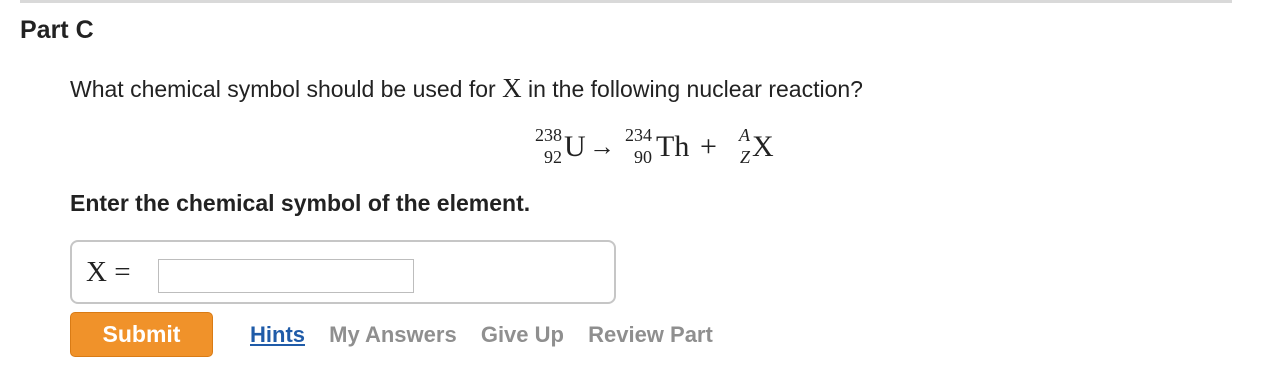 The height and width of the screenshot is (374, 1284). What do you see at coordinates (650, 334) in the screenshot?
I see `review-part-link: Review Part` at bounding box center [650, 334].